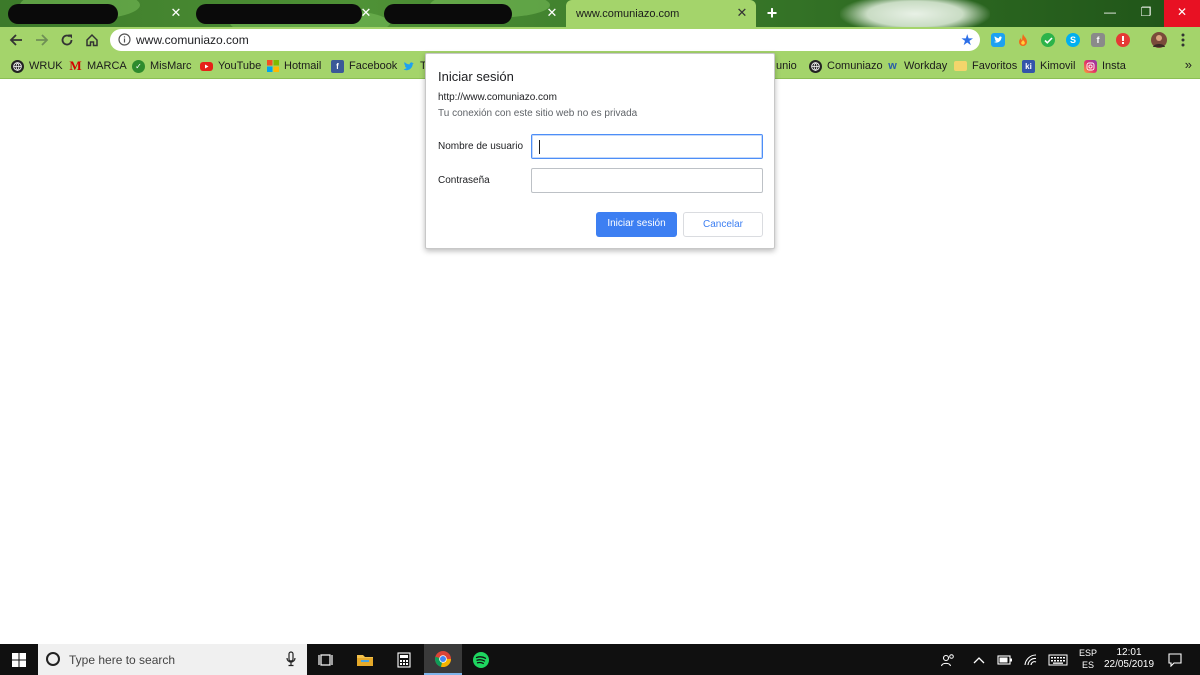 The width and height of the screenshot is (1200, 675). What do you see at coordinates (647, 180) in the screenshot?
I see `password-input` at bounding box center [647, 180].